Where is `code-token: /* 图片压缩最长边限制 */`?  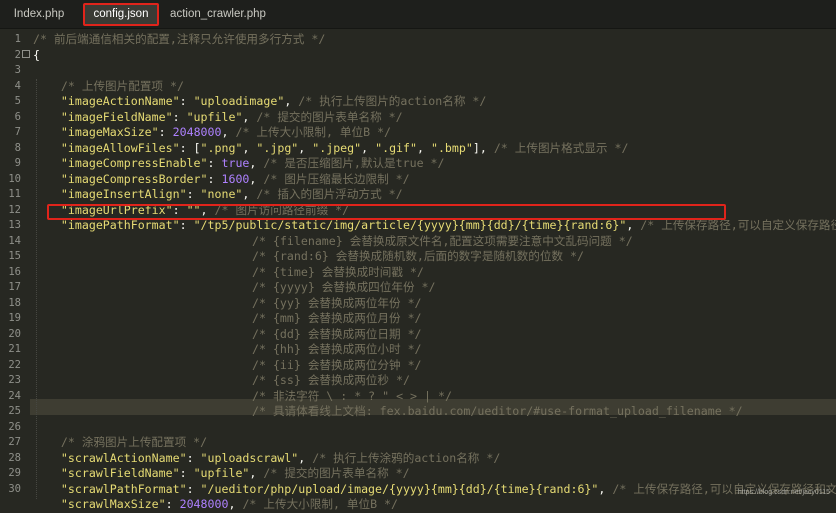
code-token: /* 图片压缩最长边限制 */ is located at coordinates (336, 178).